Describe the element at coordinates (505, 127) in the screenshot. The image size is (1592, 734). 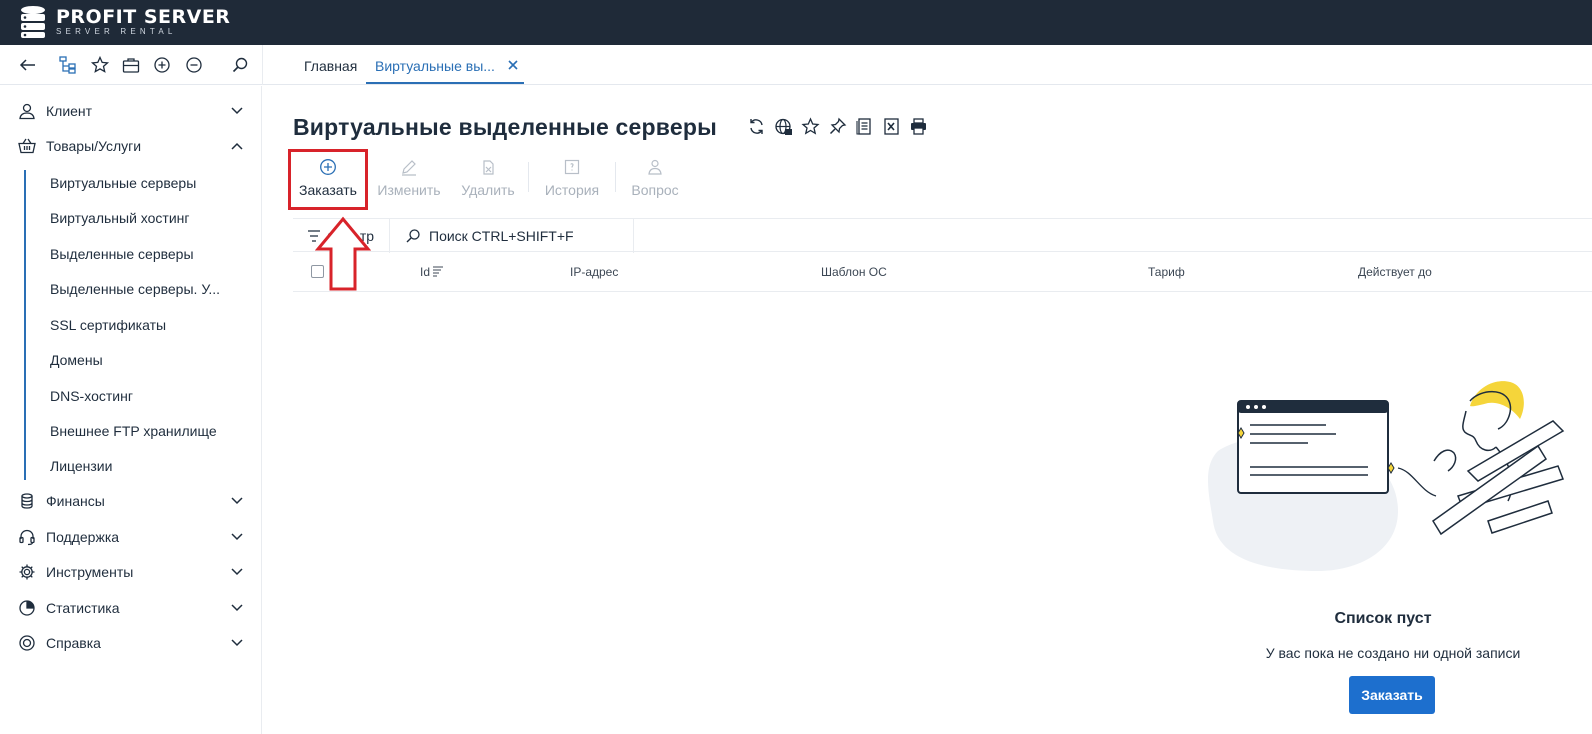
I see `page-title: Виртуальные выделенные серверы` at that location.